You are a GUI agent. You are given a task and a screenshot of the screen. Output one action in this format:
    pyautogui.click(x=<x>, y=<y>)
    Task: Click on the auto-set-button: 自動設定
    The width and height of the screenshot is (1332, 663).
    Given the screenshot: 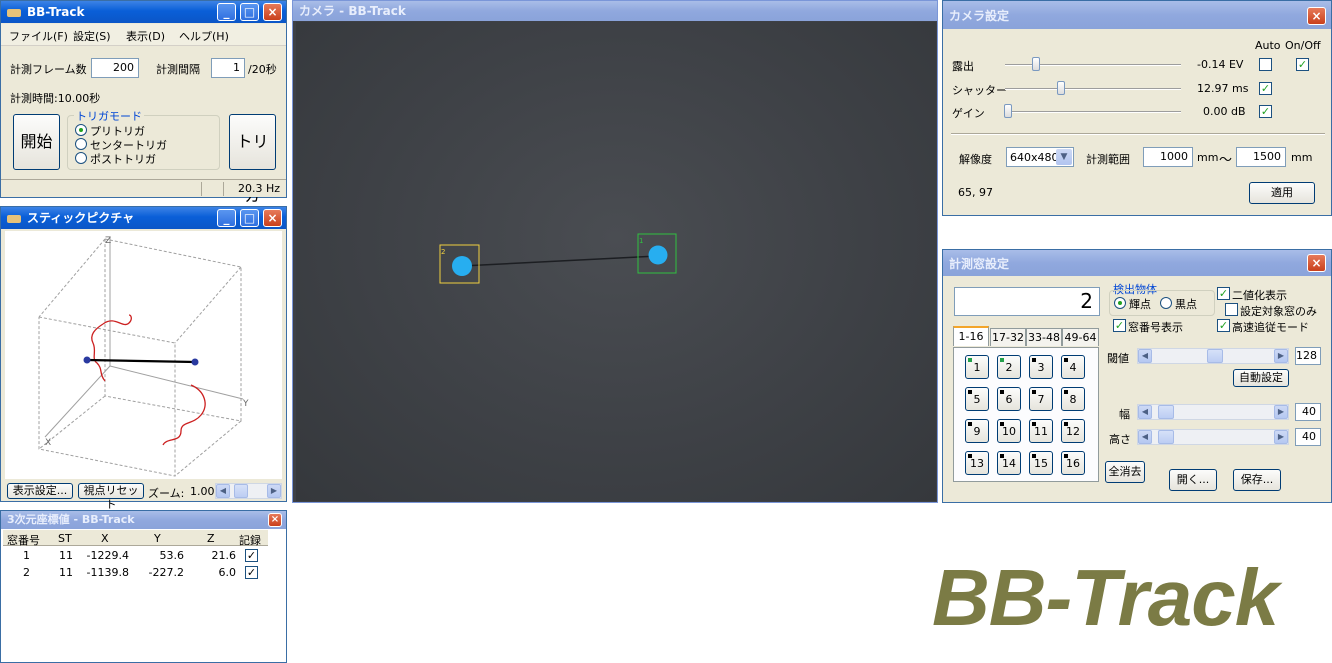 What is the action you would take?
    pyautogui.click(x=1261, y=378)
    